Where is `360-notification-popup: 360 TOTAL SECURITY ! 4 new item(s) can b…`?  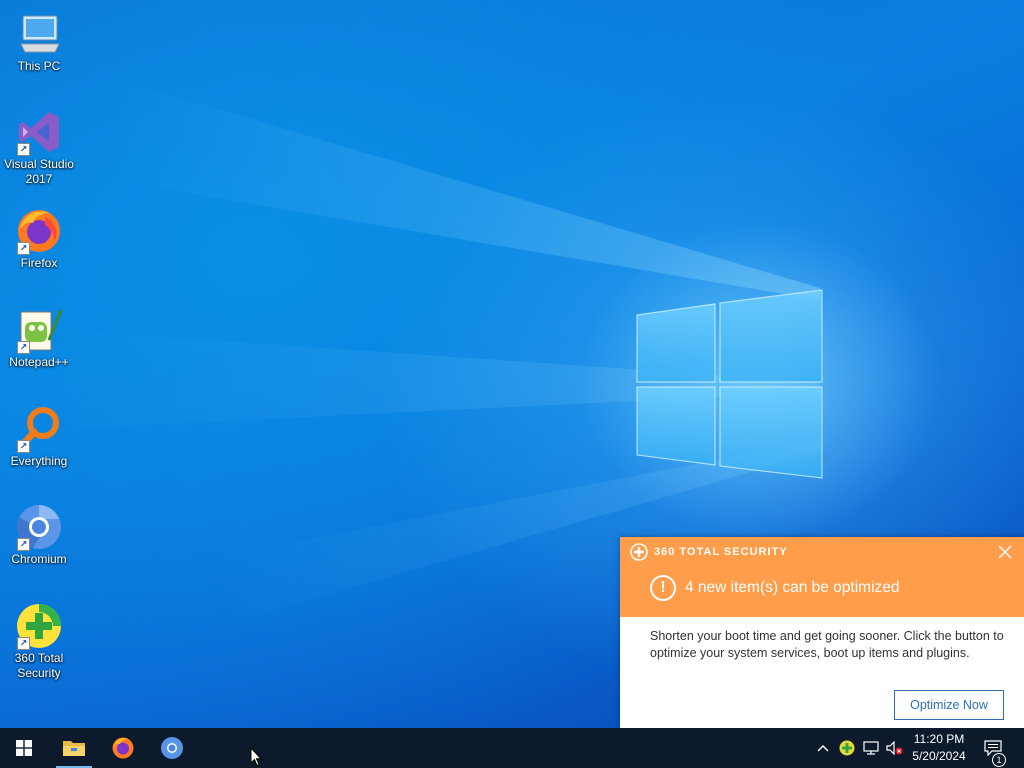
360-notification-popup: 360 TOTAL SECURITY ! 4 new item(s) can b… is located at coordinates (822, 632).